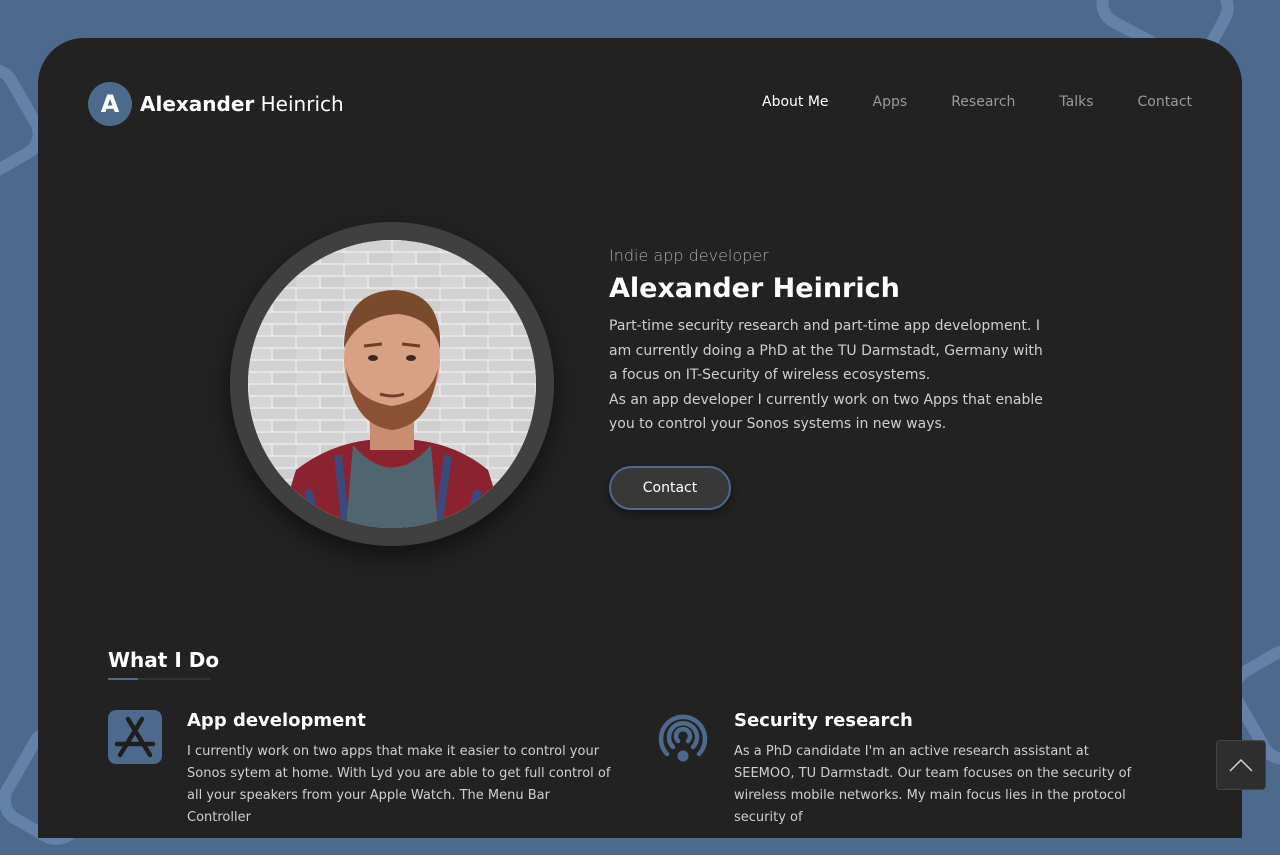 Image resolution: width=1280 pixels, height=855 pixels. I want to click on wireless-broadcast-icon, so click(682, 737).